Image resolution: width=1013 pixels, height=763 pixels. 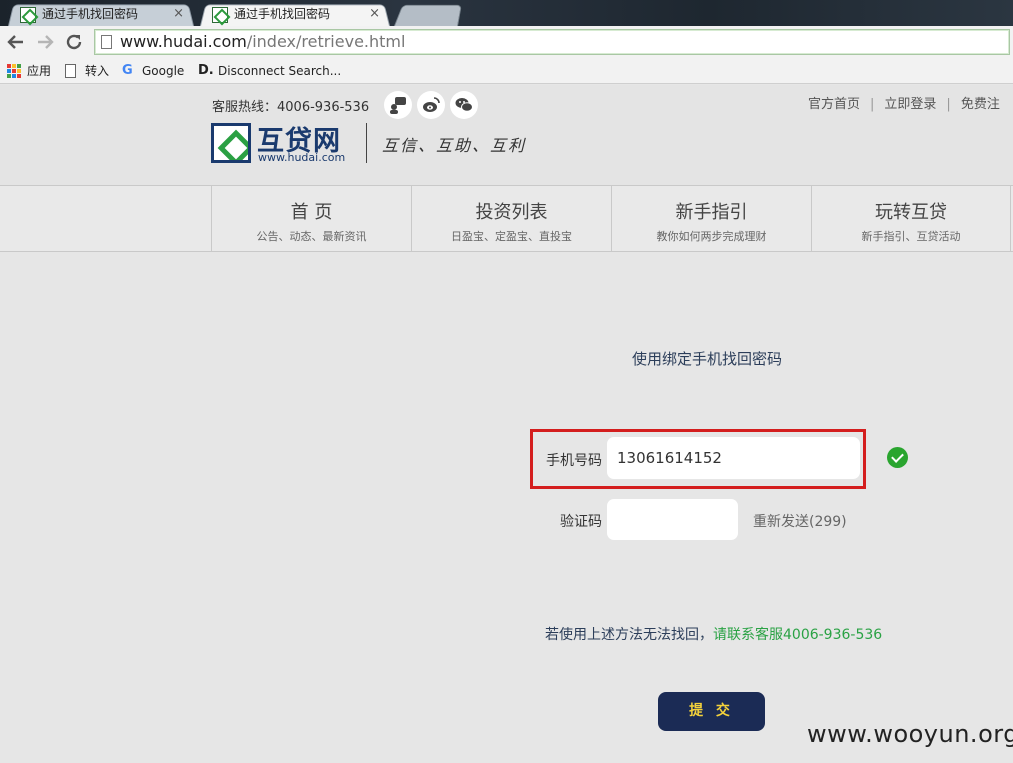 I want to click on top-links: 官方首页 | 立即登录 | 免费注, so click(x=904, y=102).